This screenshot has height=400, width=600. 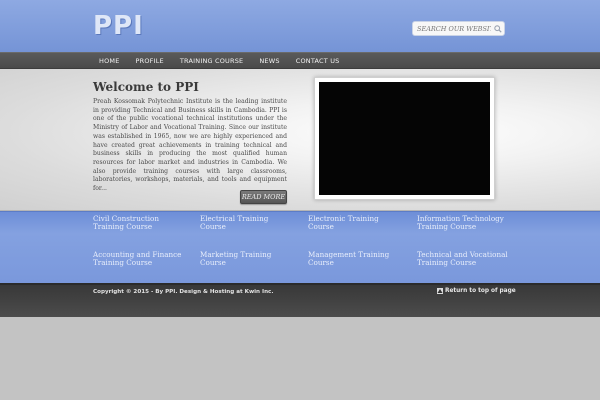 What do you see at coordinates (235, 259) in the screenshot?
I see `course-link-marketing: Marketing Training Course` at bounding box center [235, 259].